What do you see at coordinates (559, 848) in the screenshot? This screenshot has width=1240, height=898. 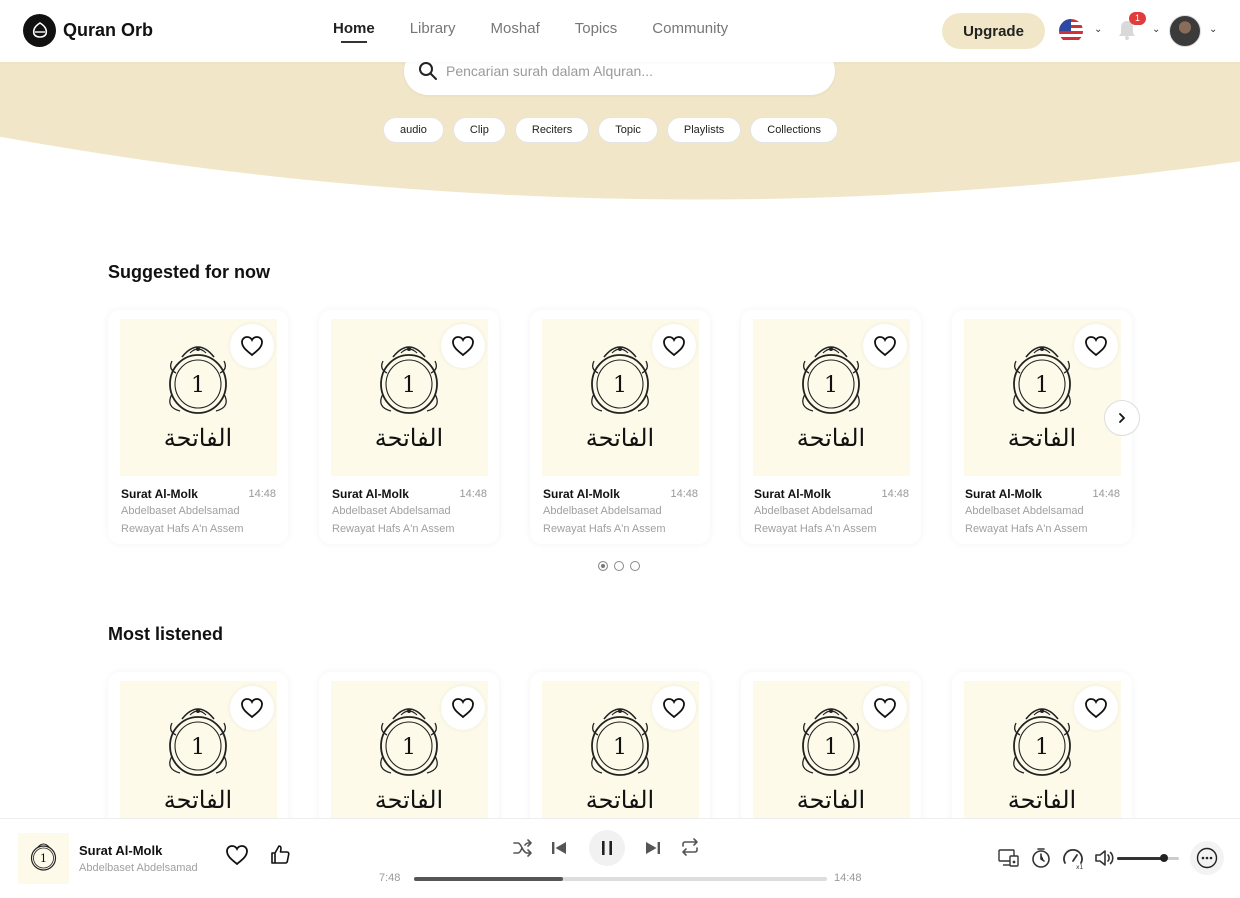 I see `previous-track-icon` at bounding box center [559, 848].